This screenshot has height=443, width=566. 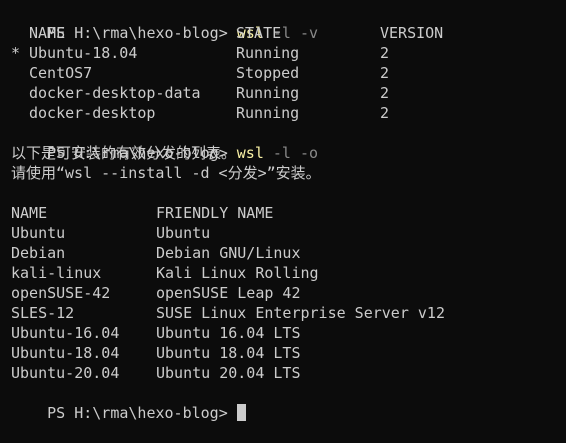 What do you see at coordinates (142, 413) in the screenshot?
I see `prompt: PS H:\rma\hexo-blog>` at bounding box center [142, 413].